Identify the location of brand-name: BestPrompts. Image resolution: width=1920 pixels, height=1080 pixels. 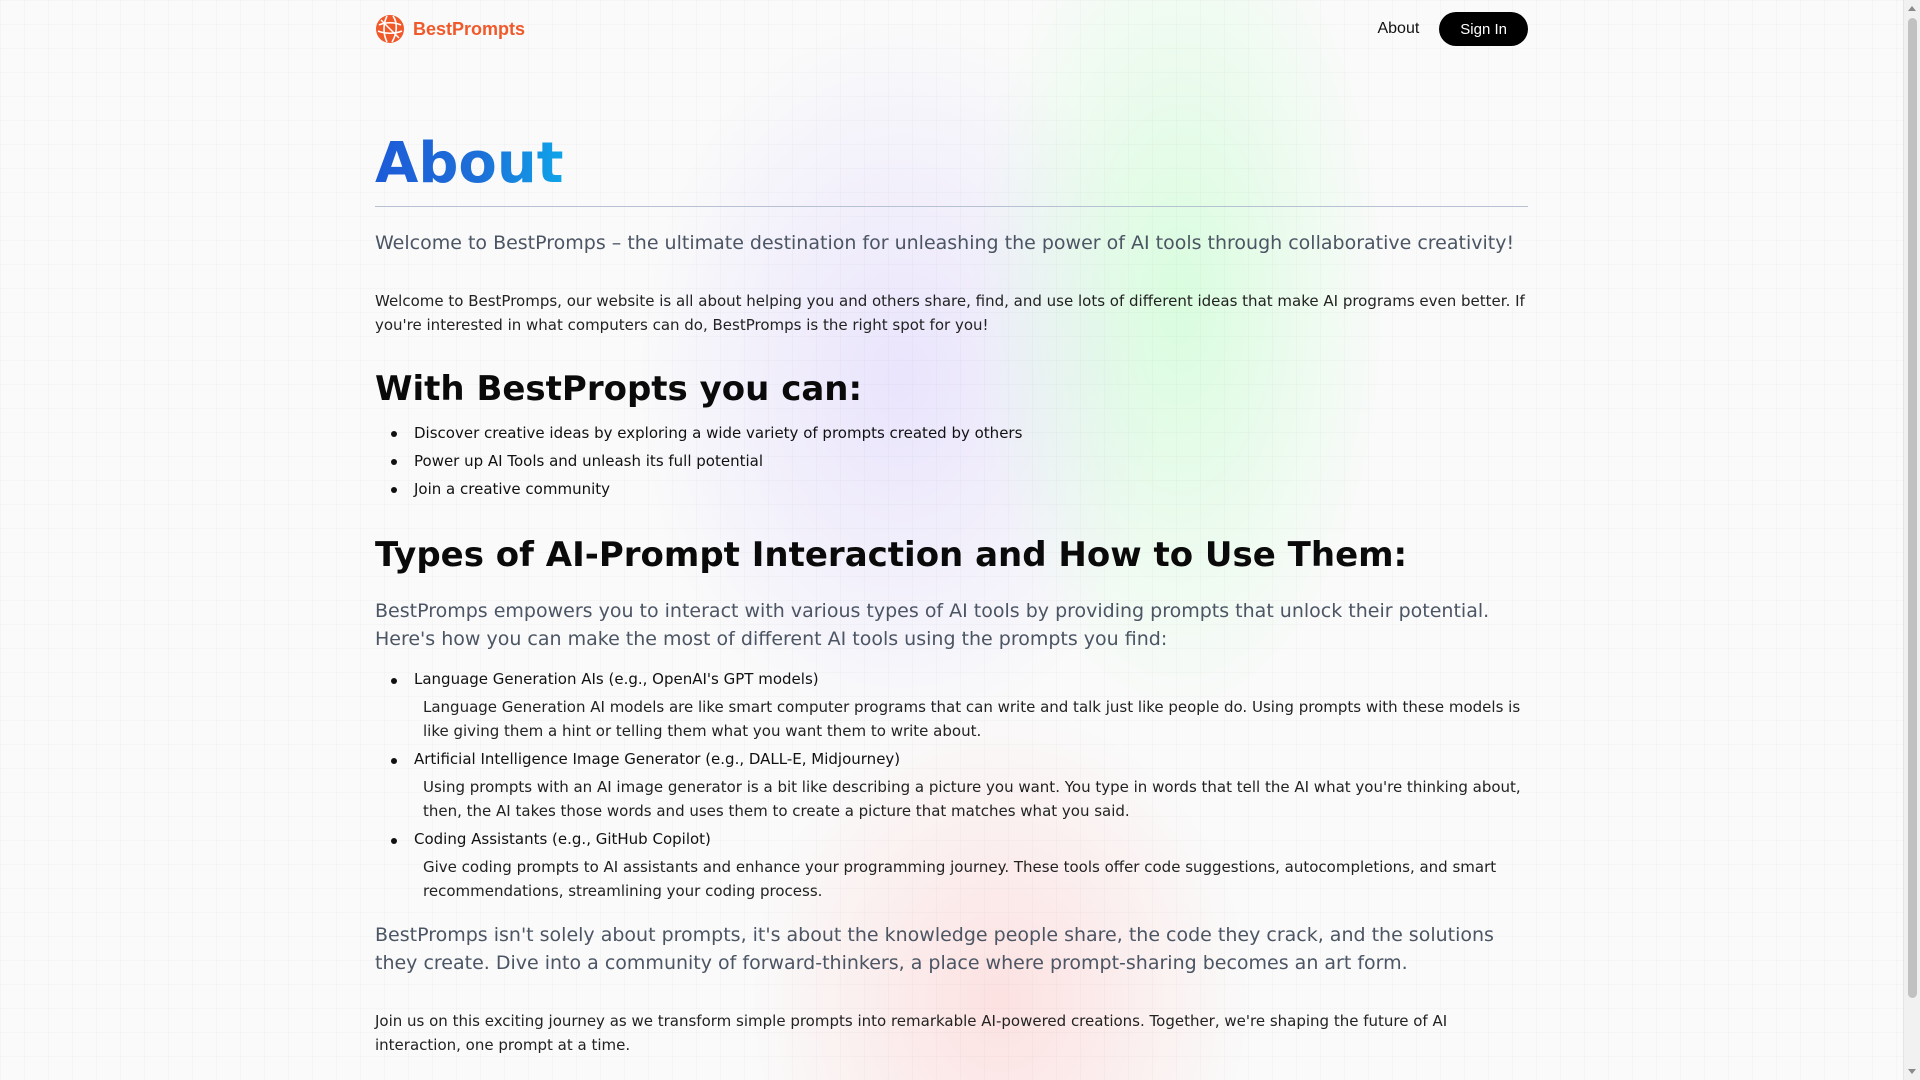
(469, 28).